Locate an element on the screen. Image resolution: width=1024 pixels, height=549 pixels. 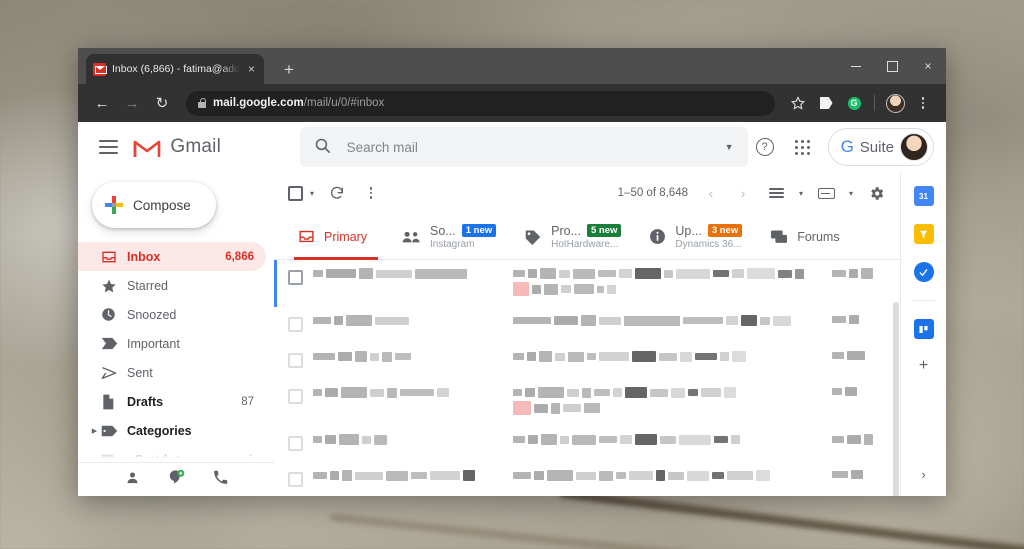
tab-primary: Primary is located at coordinates (336, 237).